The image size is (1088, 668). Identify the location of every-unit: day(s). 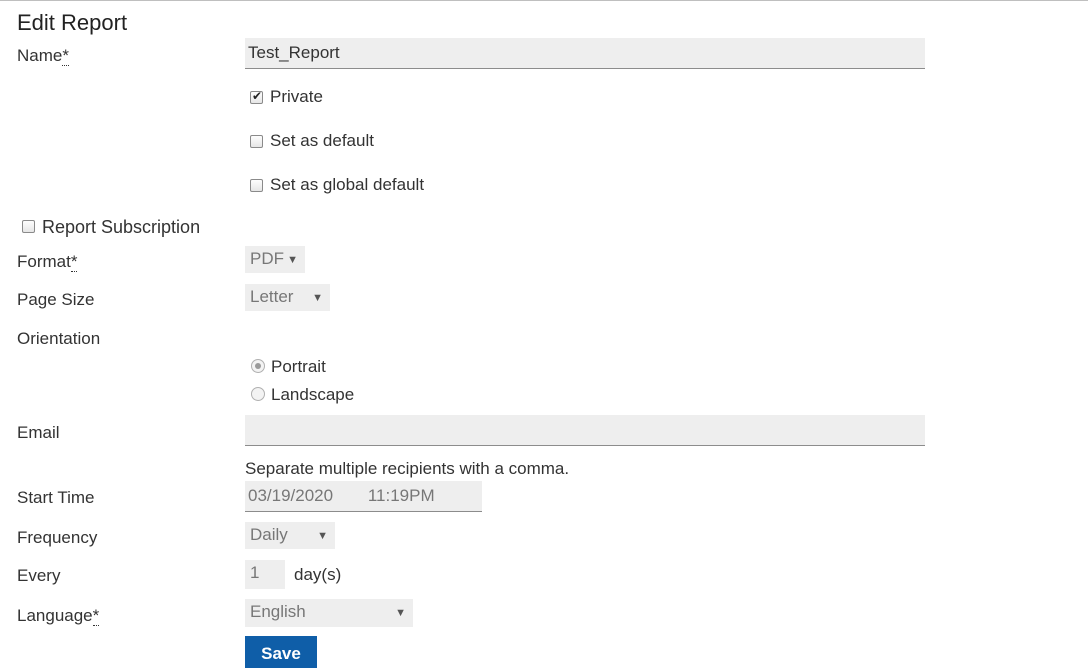
(318, 574).